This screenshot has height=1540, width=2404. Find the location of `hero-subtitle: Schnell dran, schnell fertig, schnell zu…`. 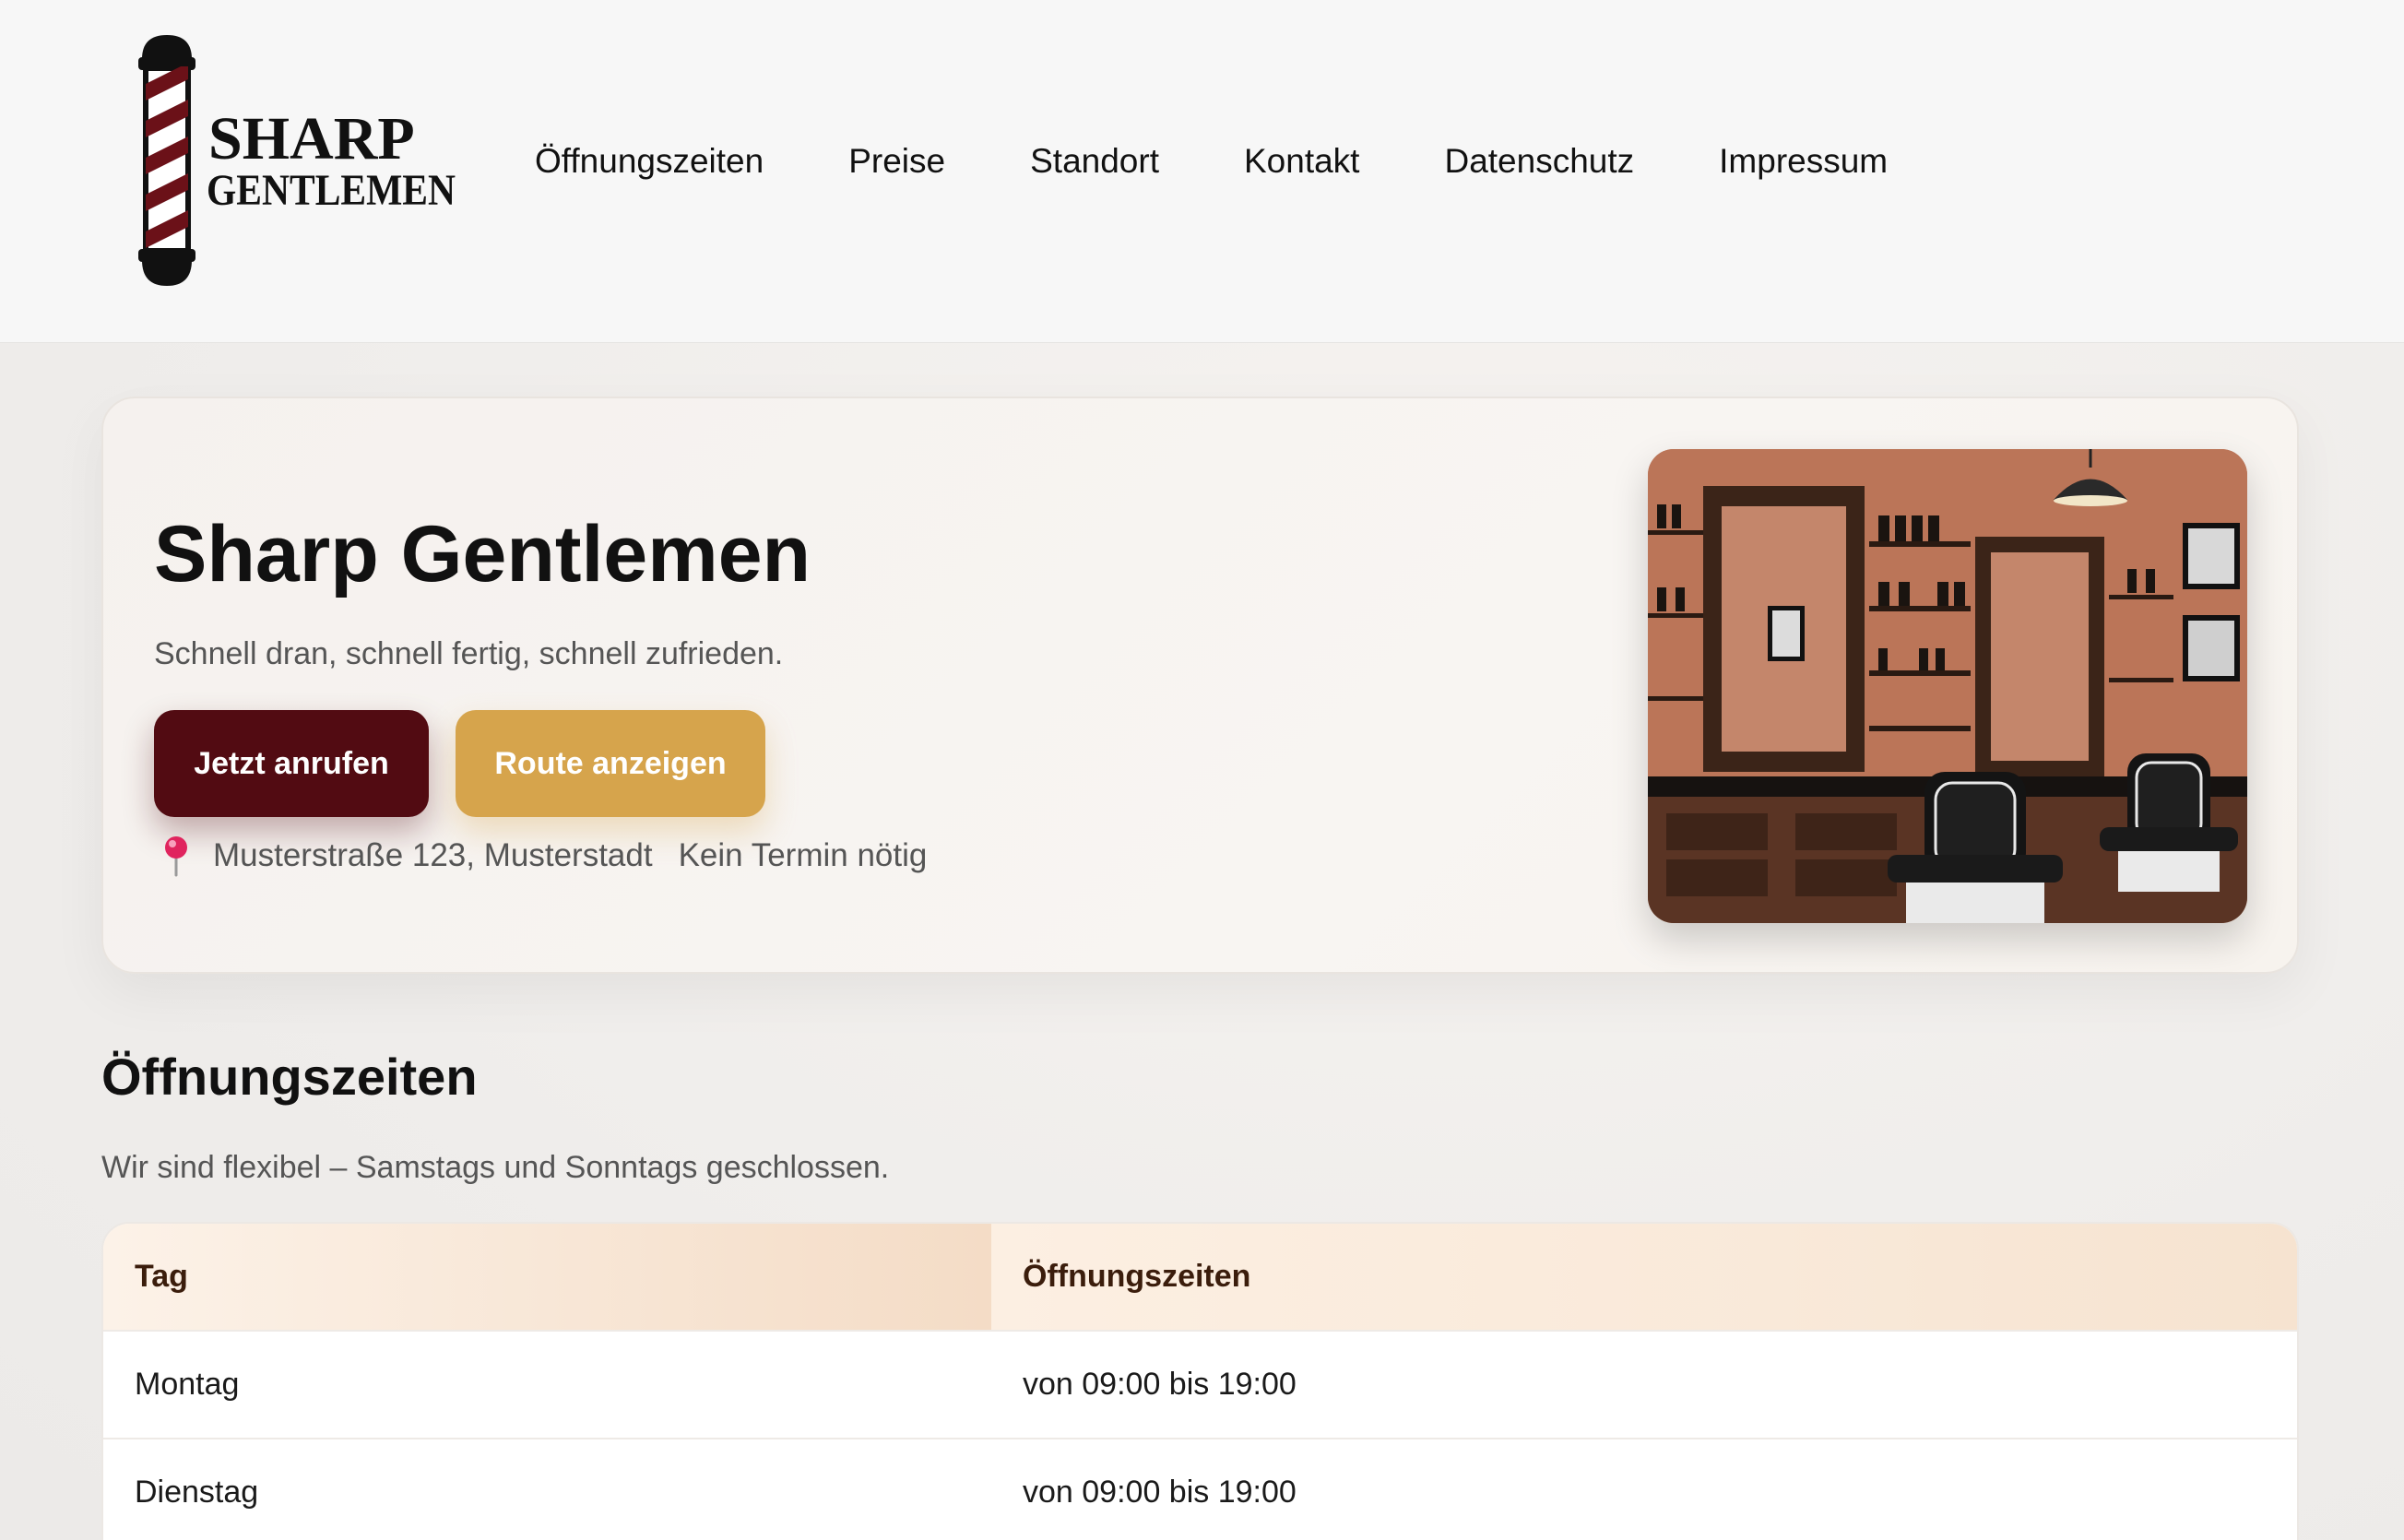

hero-subtitle: Schnell dran, schnell fertig, schnell zu… is located at coordinates (469, 654).